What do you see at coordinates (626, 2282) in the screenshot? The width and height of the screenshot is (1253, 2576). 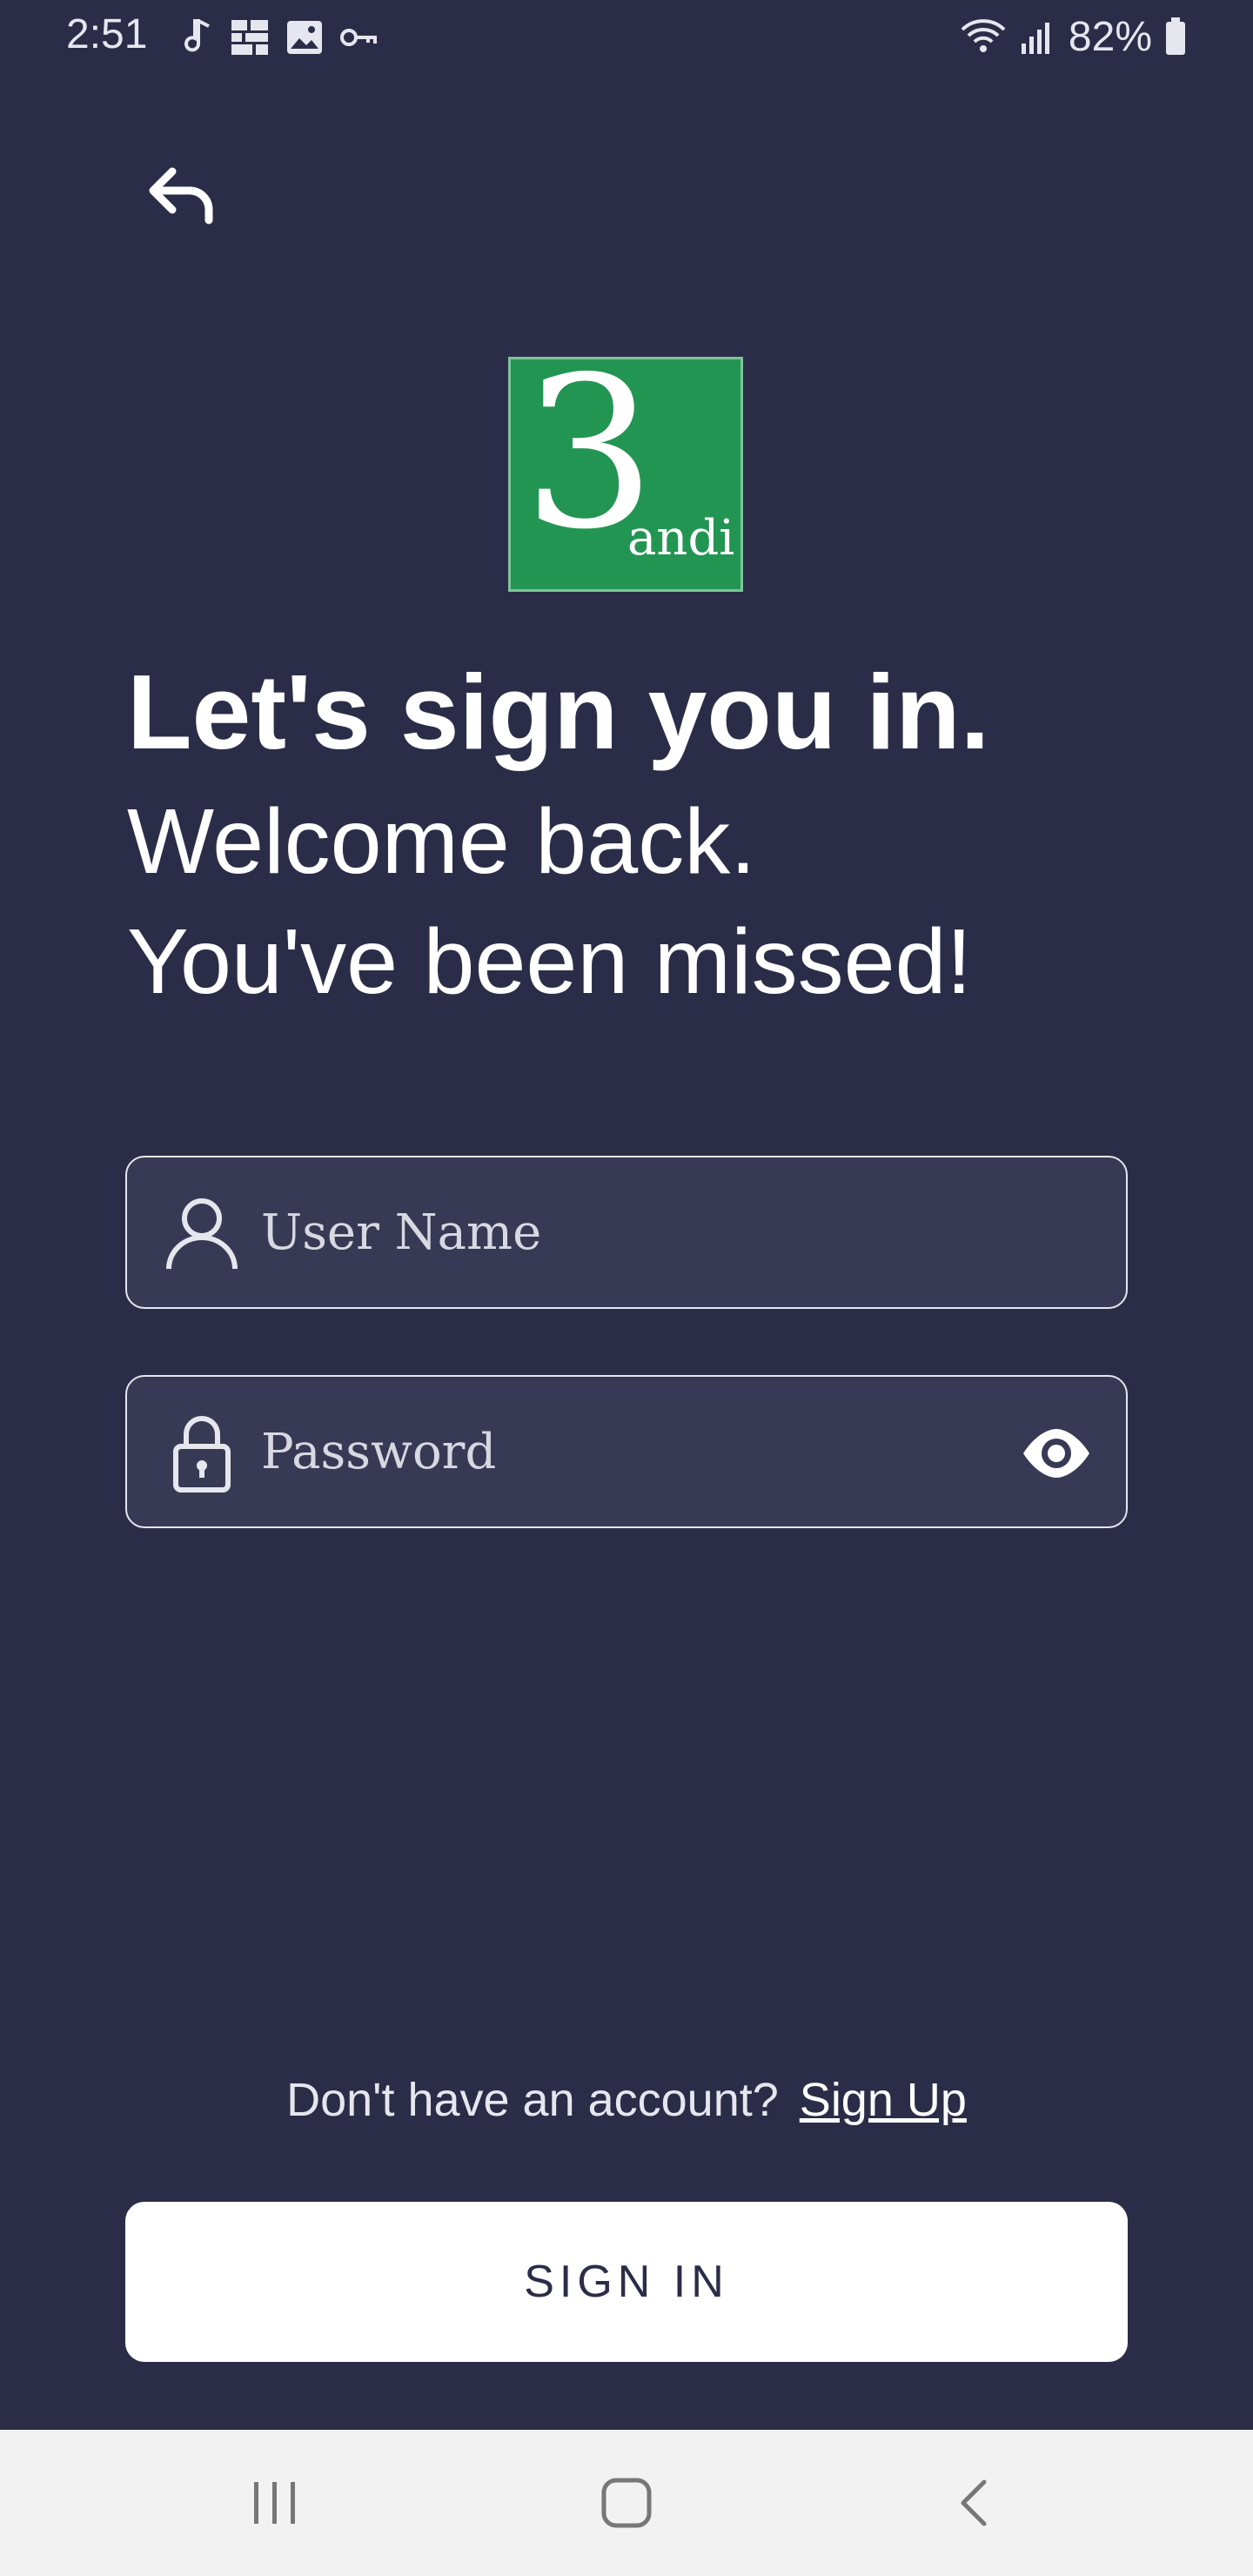 I see `sign-in-button: SIGN IN` at bounding box center [626, 2282].